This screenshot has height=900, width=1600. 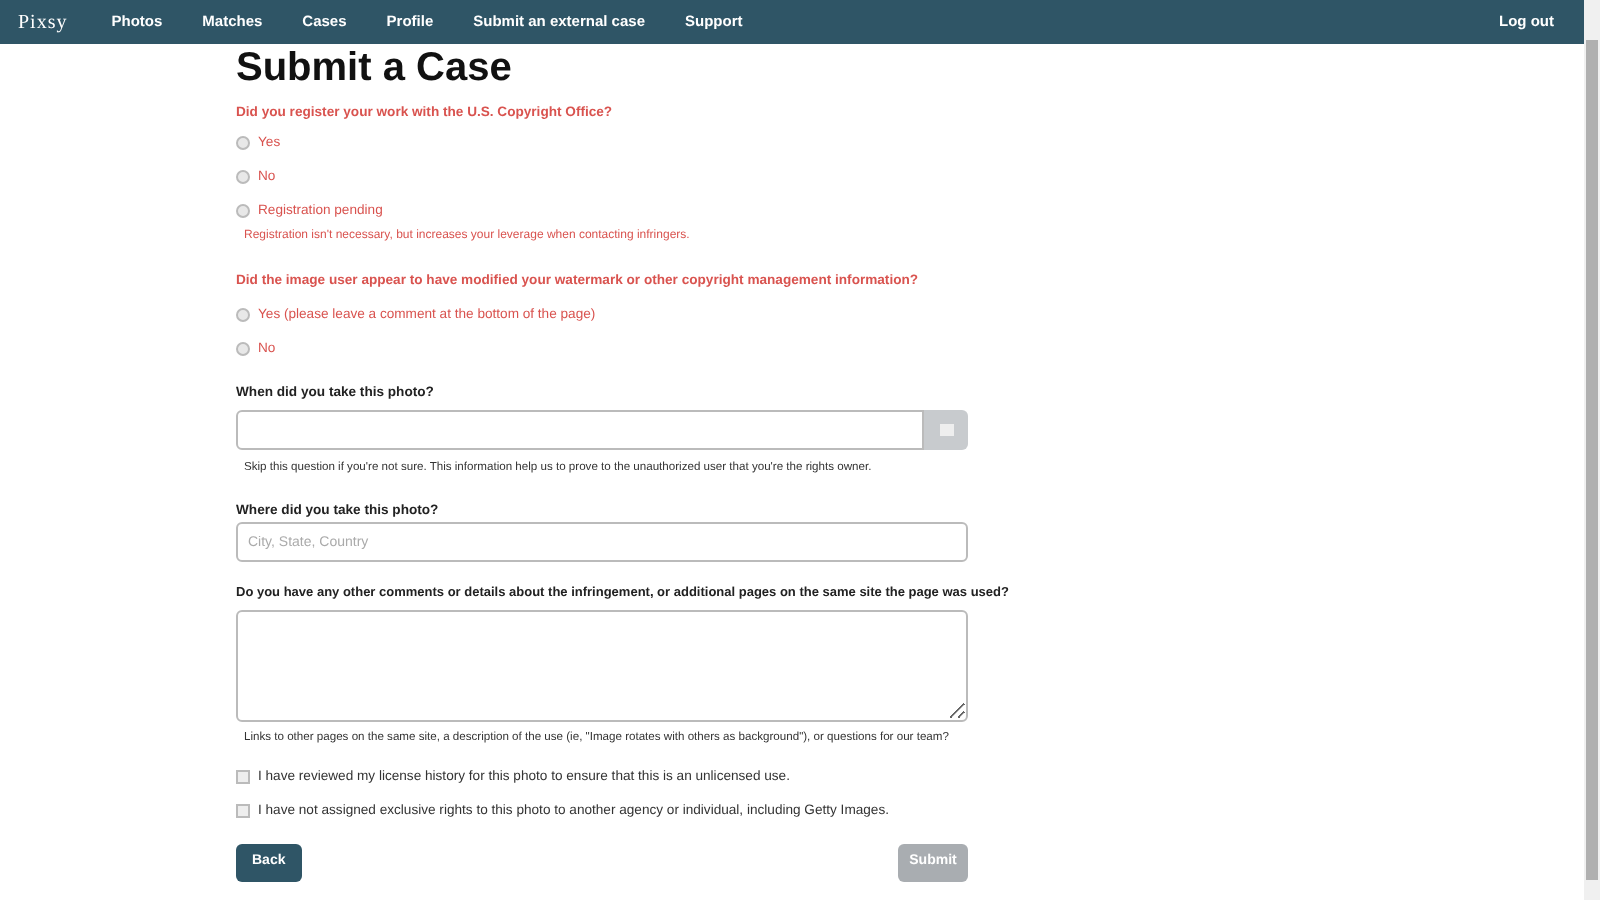 What do you see at coordinates (43, 22) in the screenshot?
I see `logo: Pixsy` at bounding box center [43, 22].